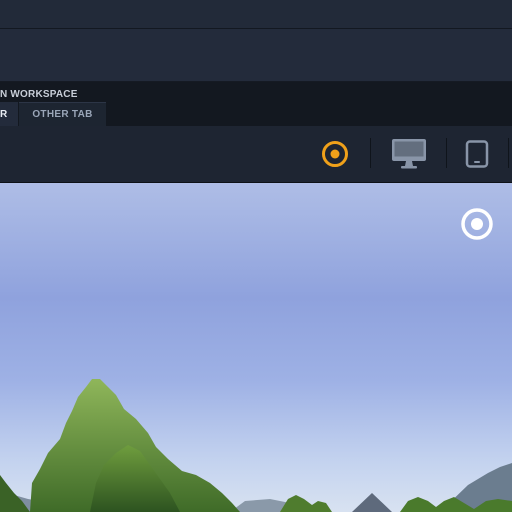 The image size is (512, 512). I want to click on desktop-icon, so click(409, 154).